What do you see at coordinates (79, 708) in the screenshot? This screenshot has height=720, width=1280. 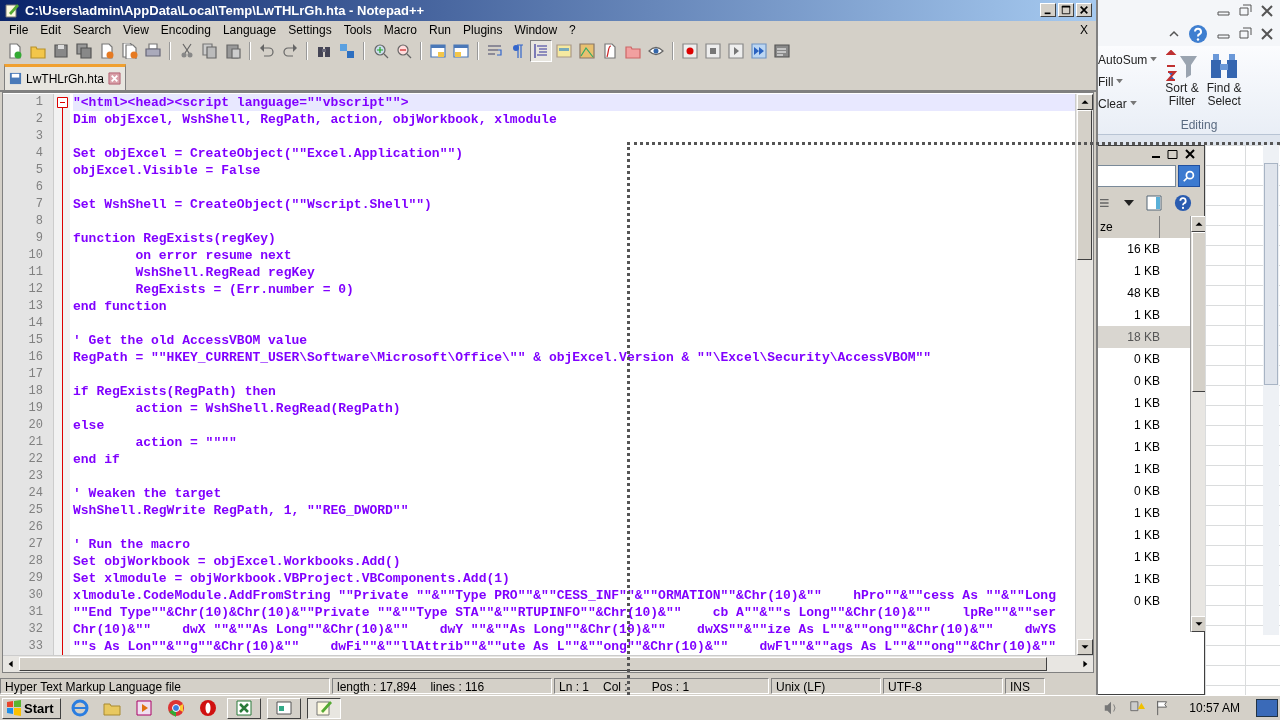 I see `browser-icon` at bounding box center [79, 708].